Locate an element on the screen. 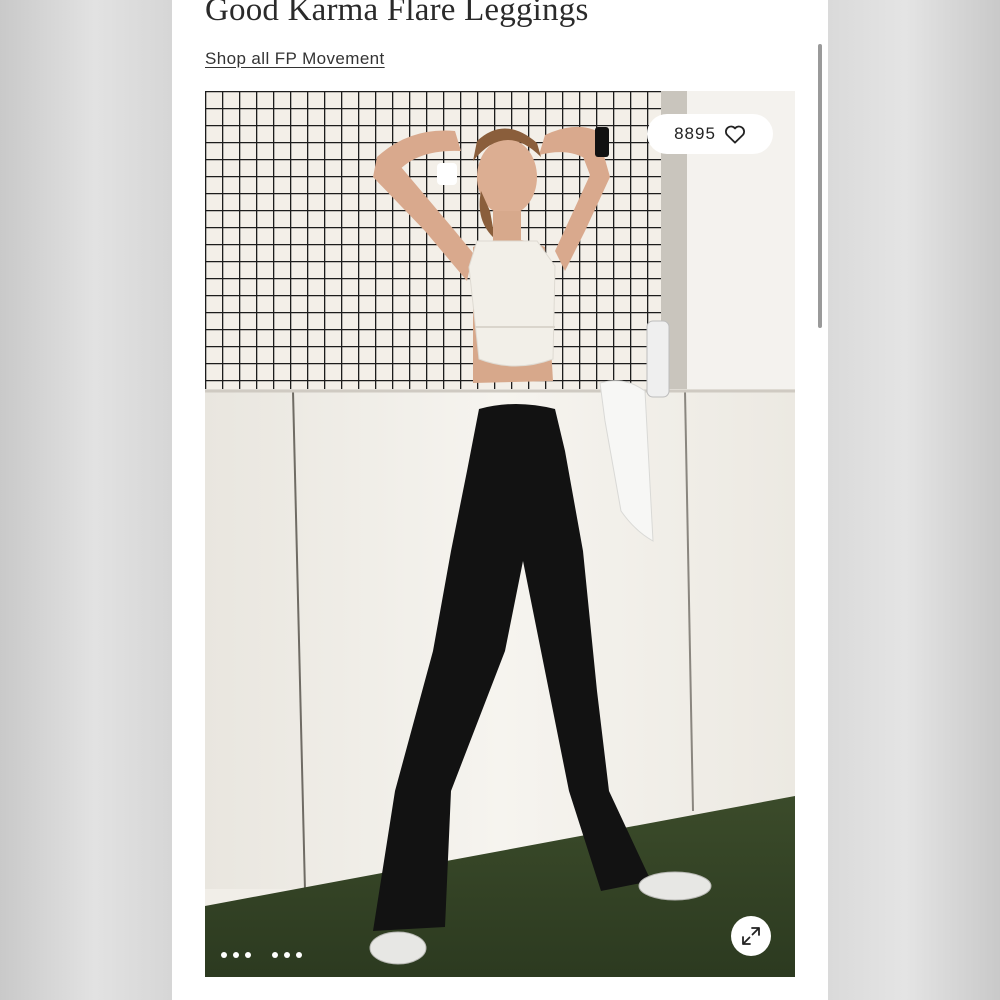 This screenshot has width=1000, height=1000. expand-arrows-icon is located at coordinates (751, 936).